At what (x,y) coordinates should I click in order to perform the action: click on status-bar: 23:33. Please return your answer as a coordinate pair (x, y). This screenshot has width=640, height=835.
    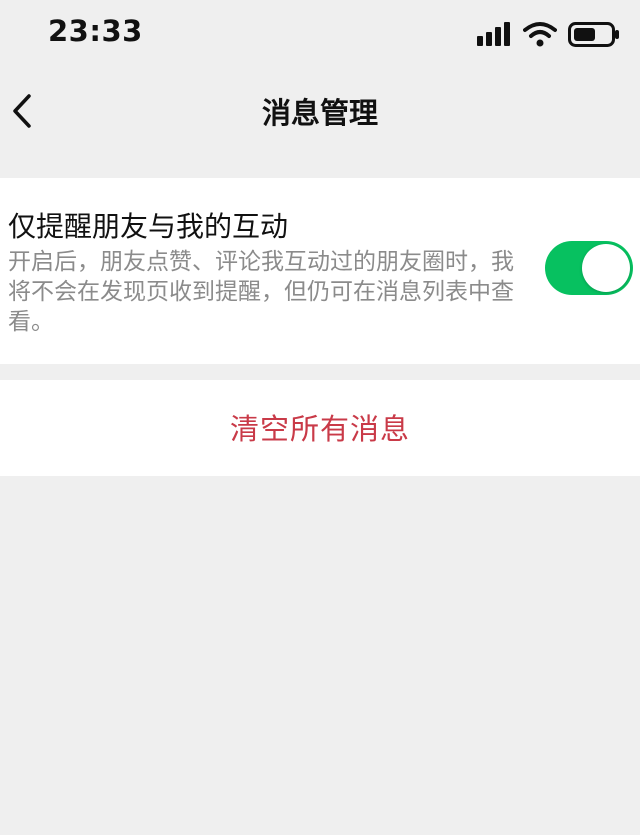
    Looking at the image, I should click on (320, 35).